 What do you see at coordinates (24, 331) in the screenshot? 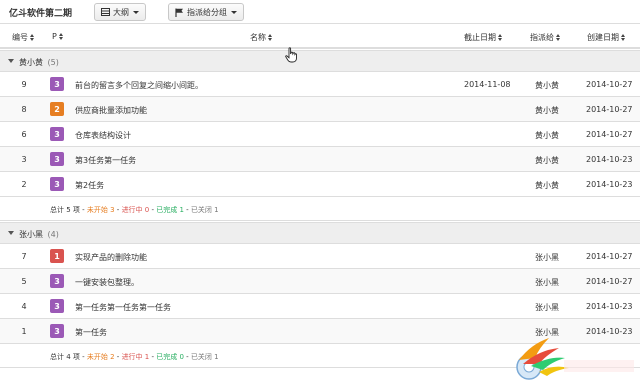
I see `task-id: 1` at bounding box center [24, 331].